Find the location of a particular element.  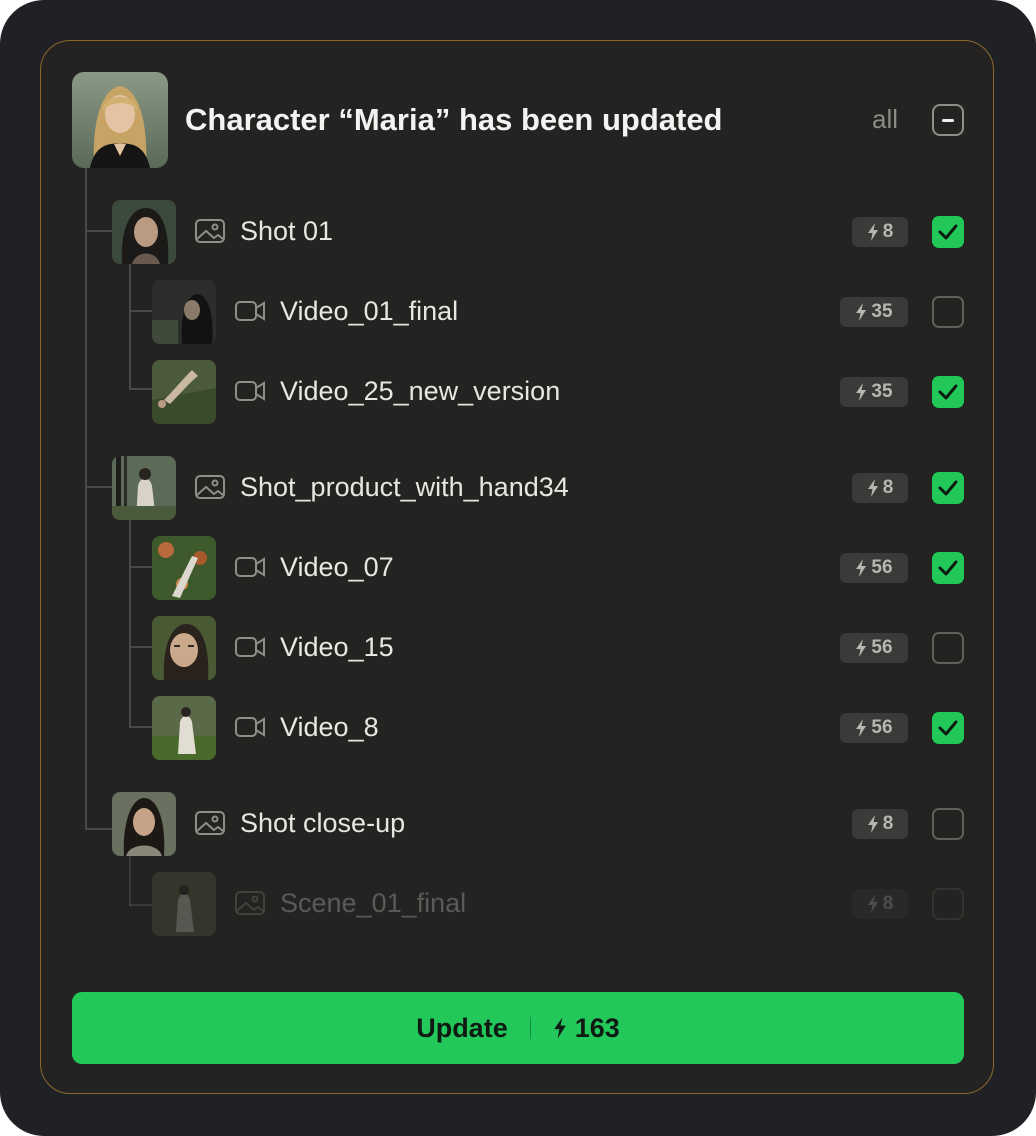

total-cost: 163 is located at coordinates (597, 1027).